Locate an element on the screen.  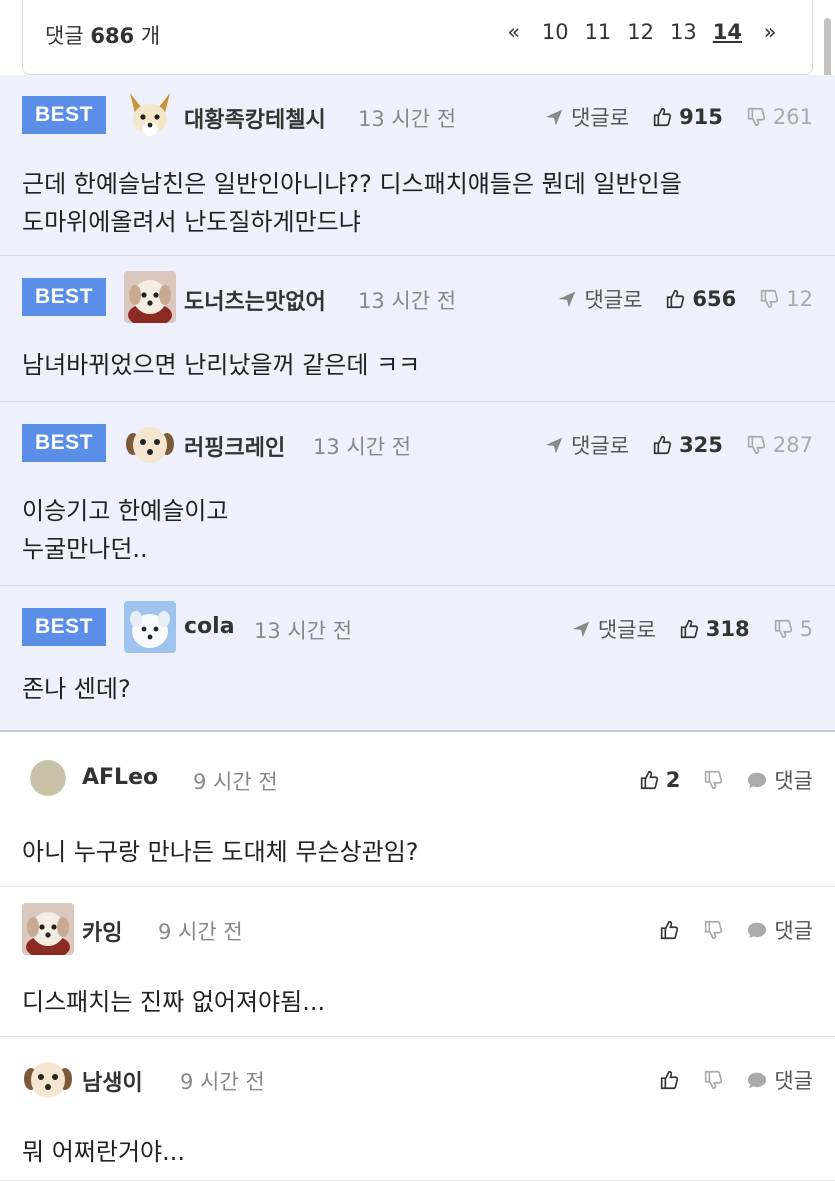
timestamp: 9 시간 전 is located at coordinates (222, 1082).